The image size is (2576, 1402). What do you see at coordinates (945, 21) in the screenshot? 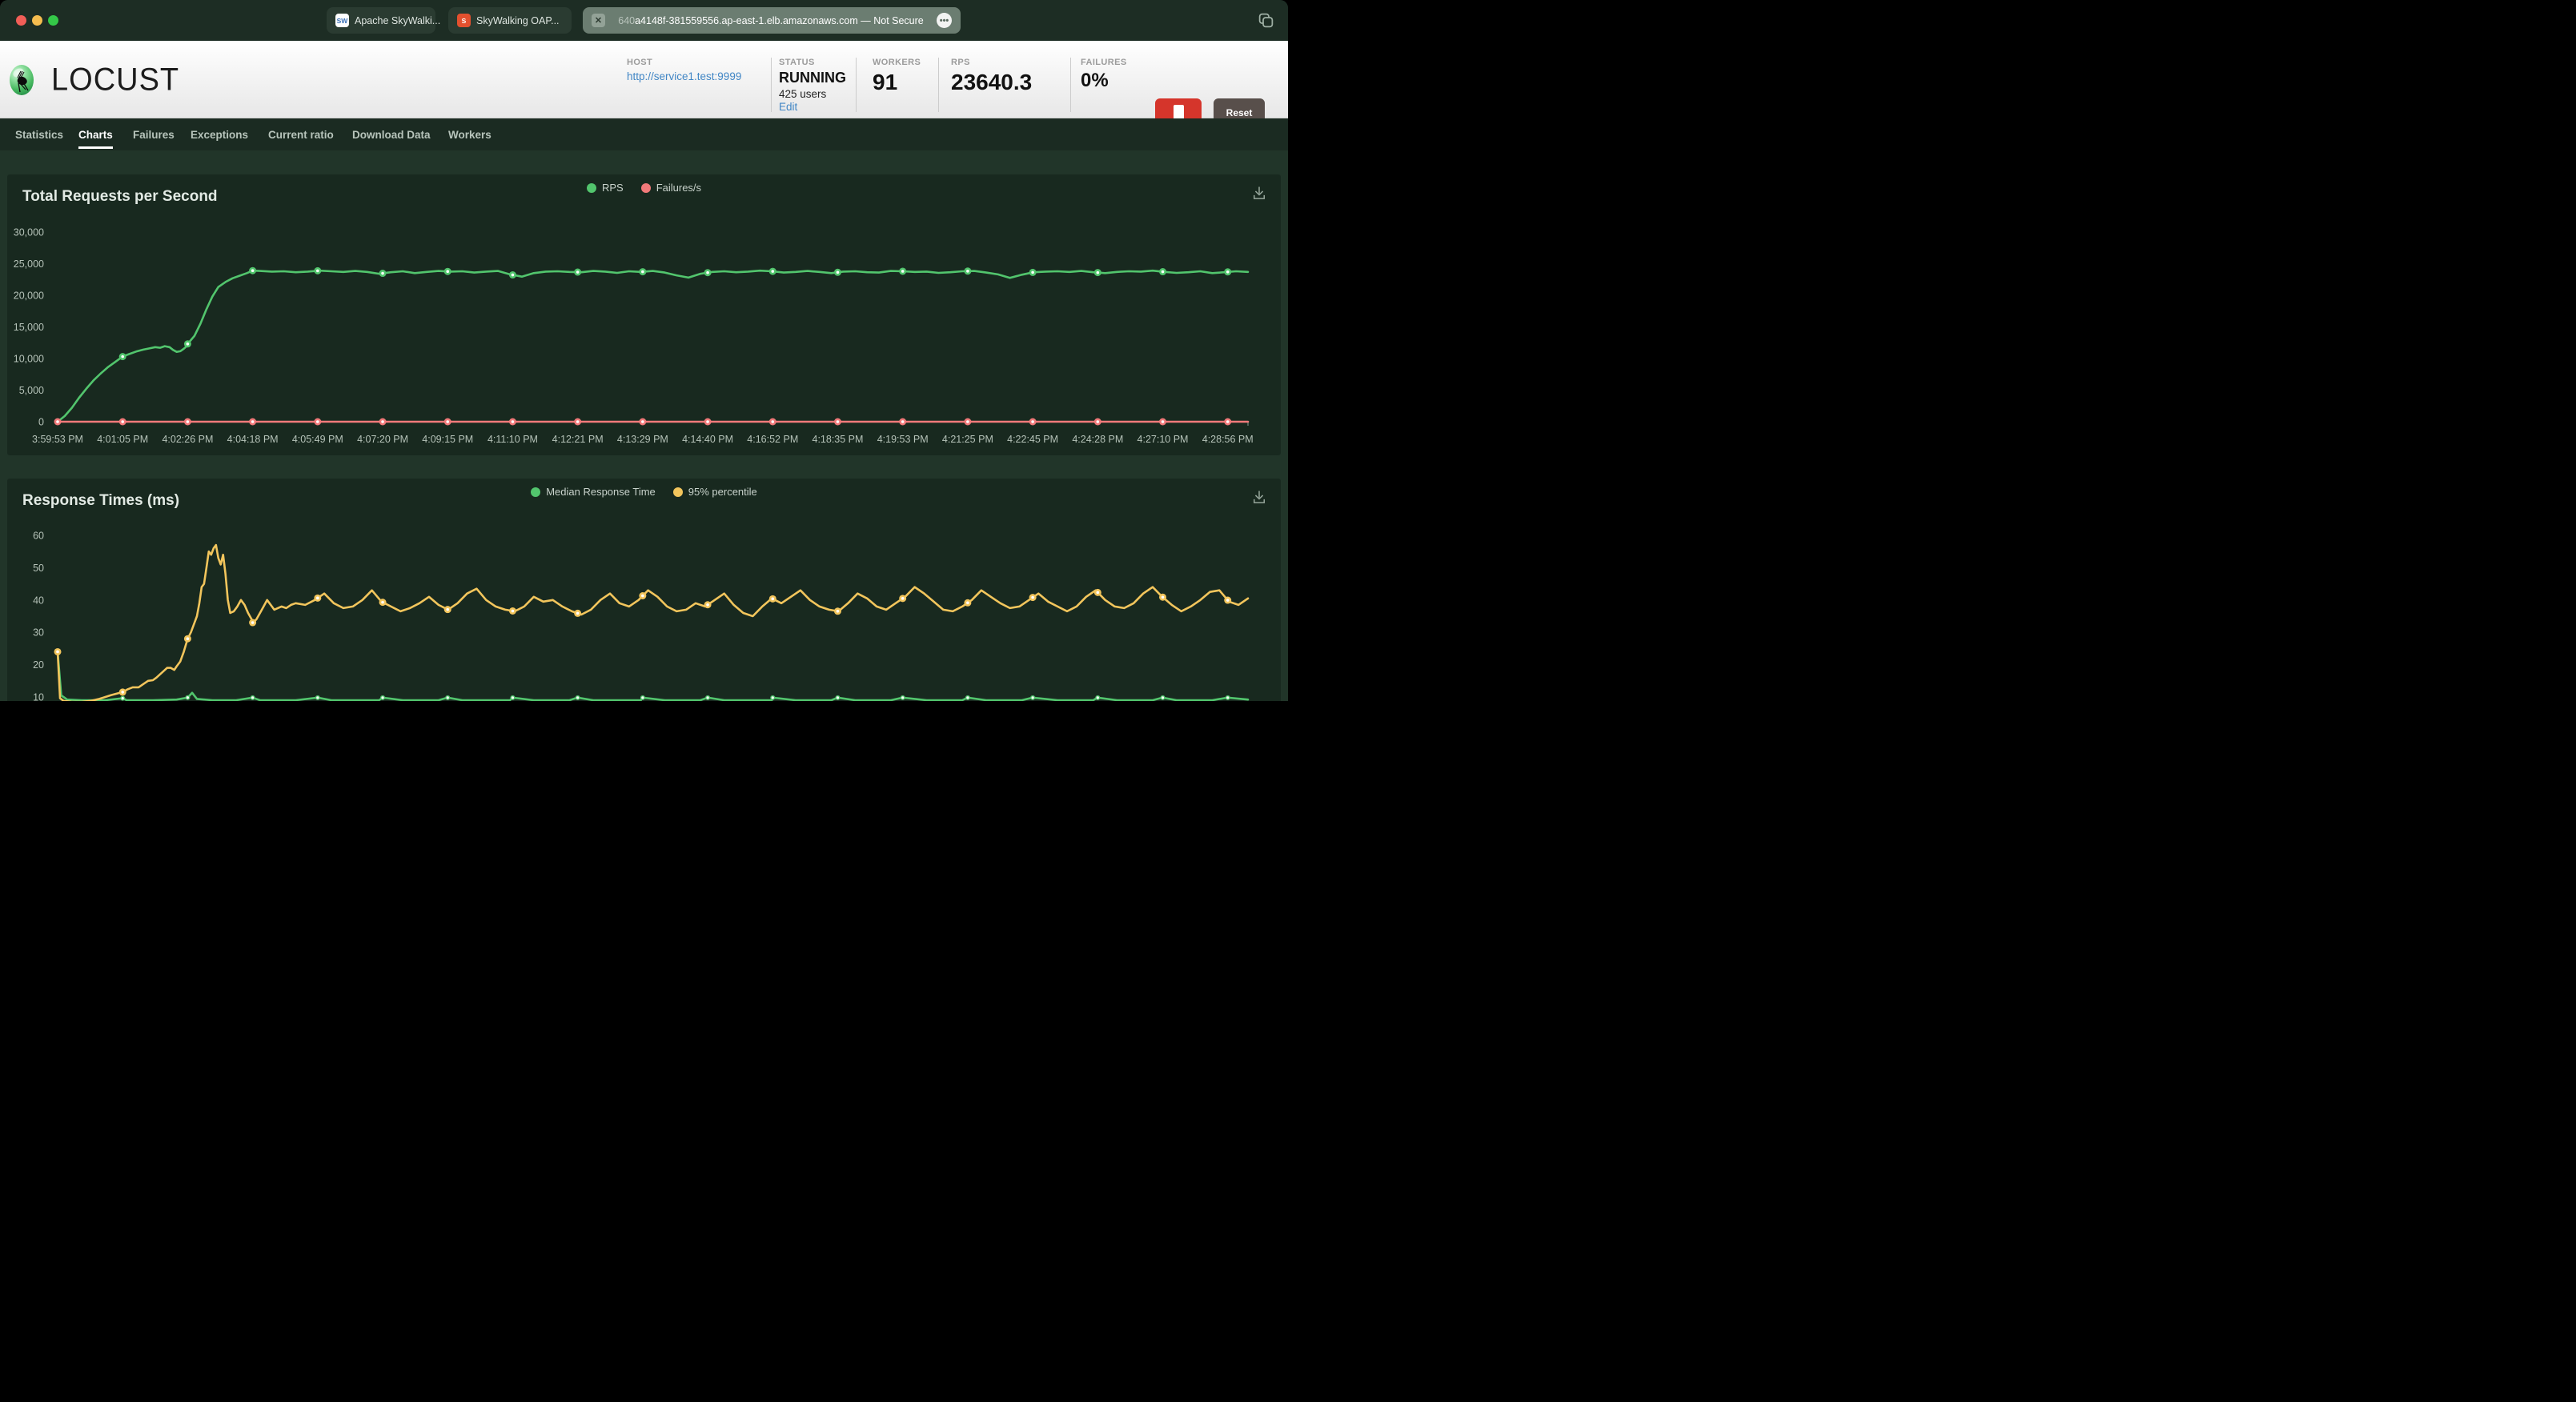
I see `tab-options-icon: •••` at bounding box center [945, 21].